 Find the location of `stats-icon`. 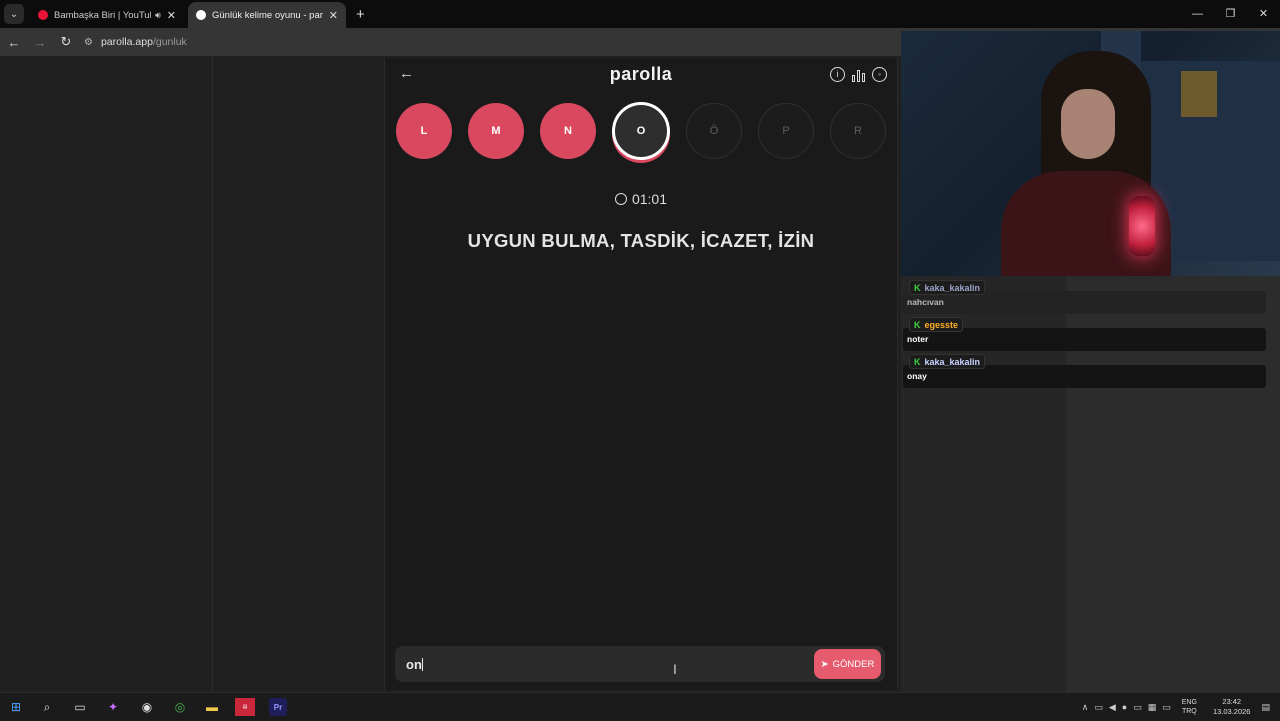

stats-icon is located at coordinates (858, 74).